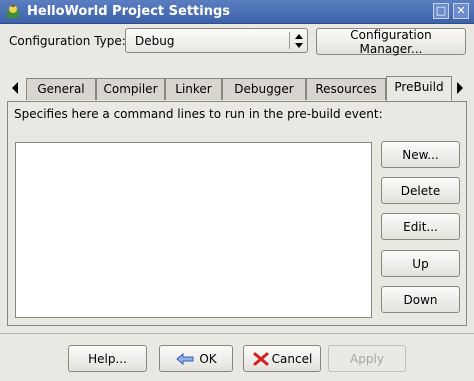 This screenshot has height=381, width=474. What do you see at coordinates (61, 89) in the screenshot?
I see `tab-general: General` at bounding box center [61, 89].